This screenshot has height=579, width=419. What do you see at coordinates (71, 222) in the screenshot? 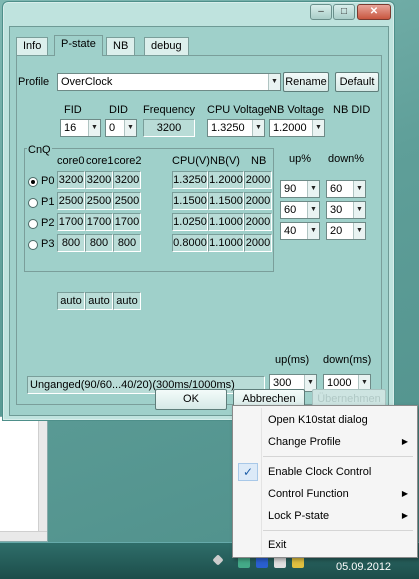
I see `p2-core0: 1700` at bounding box center [71, 222].